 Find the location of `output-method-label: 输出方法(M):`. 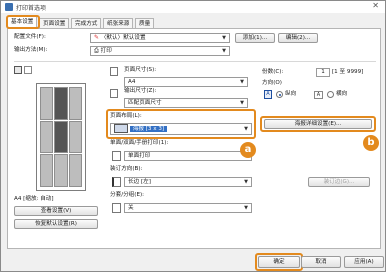

output-method-label: 输出方法(M): is located at coordinates (31, 50).